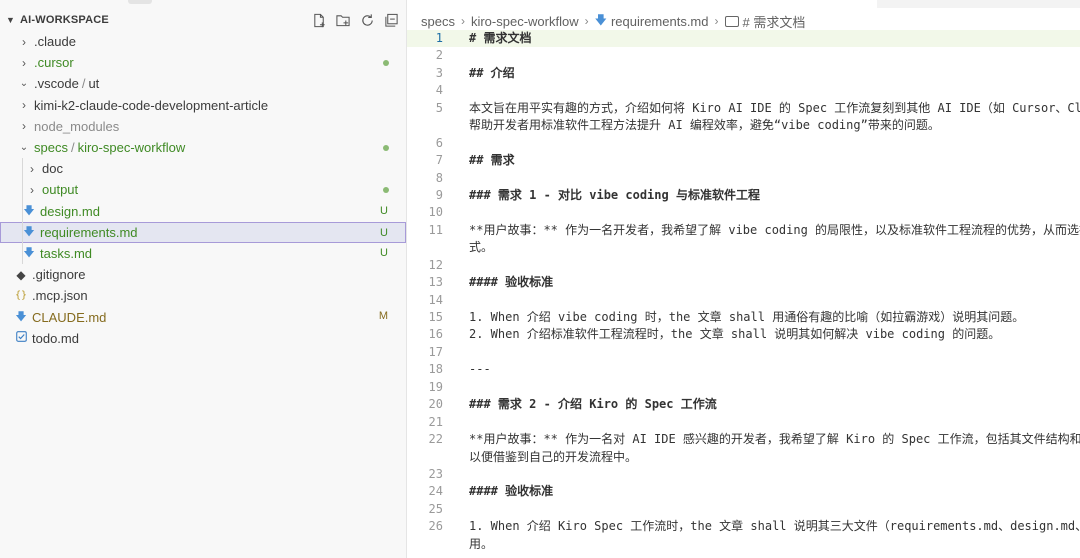 Image resolution: width=1080 pixels, height=558 pixels. I want to click on line-number: 7, so click(439, 160).